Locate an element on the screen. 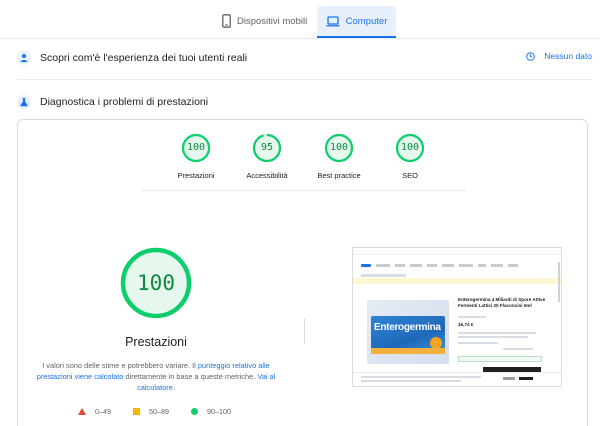 The width and height of the screenshot is (600, 426). tab-mobile-label: Dispositivi mobili is located at coordinates (272, 21).